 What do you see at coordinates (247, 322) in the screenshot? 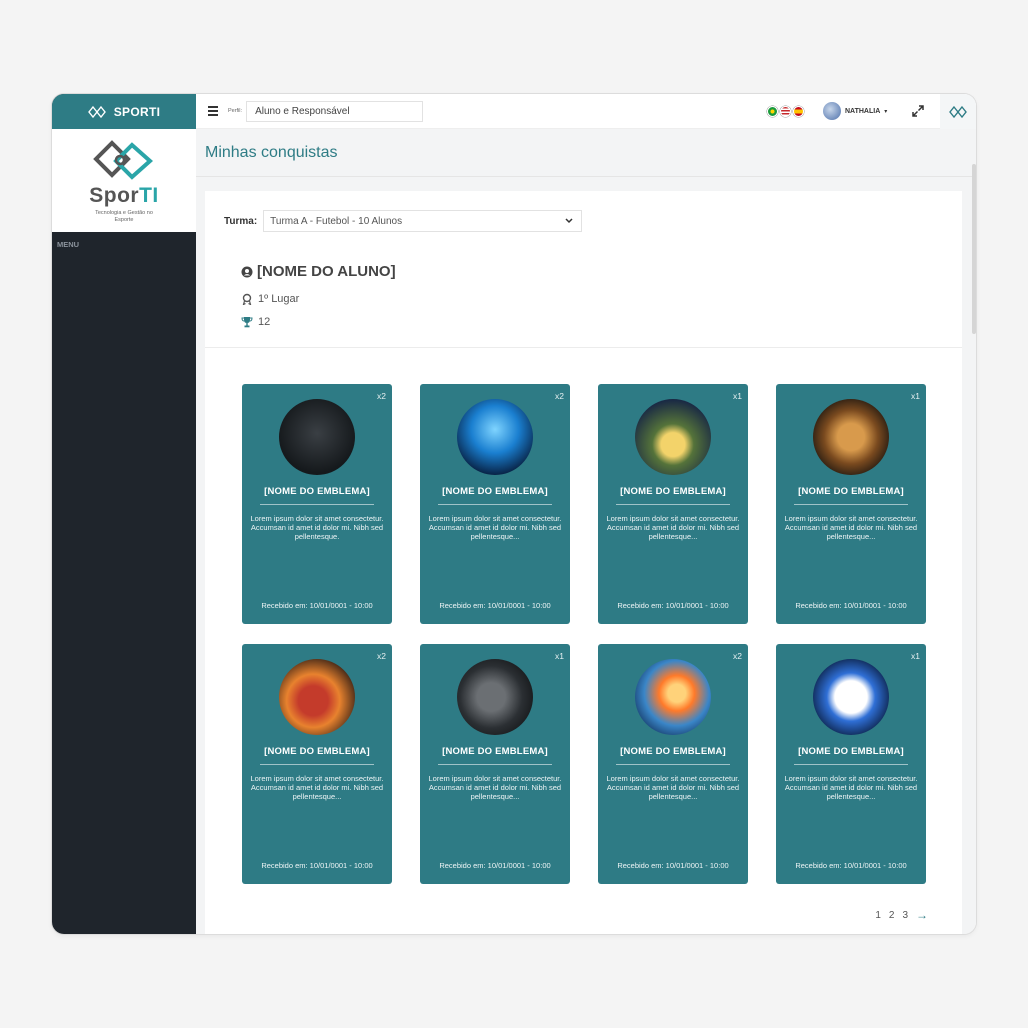
I see `trophy-icon` at bounding box center [247, 322].